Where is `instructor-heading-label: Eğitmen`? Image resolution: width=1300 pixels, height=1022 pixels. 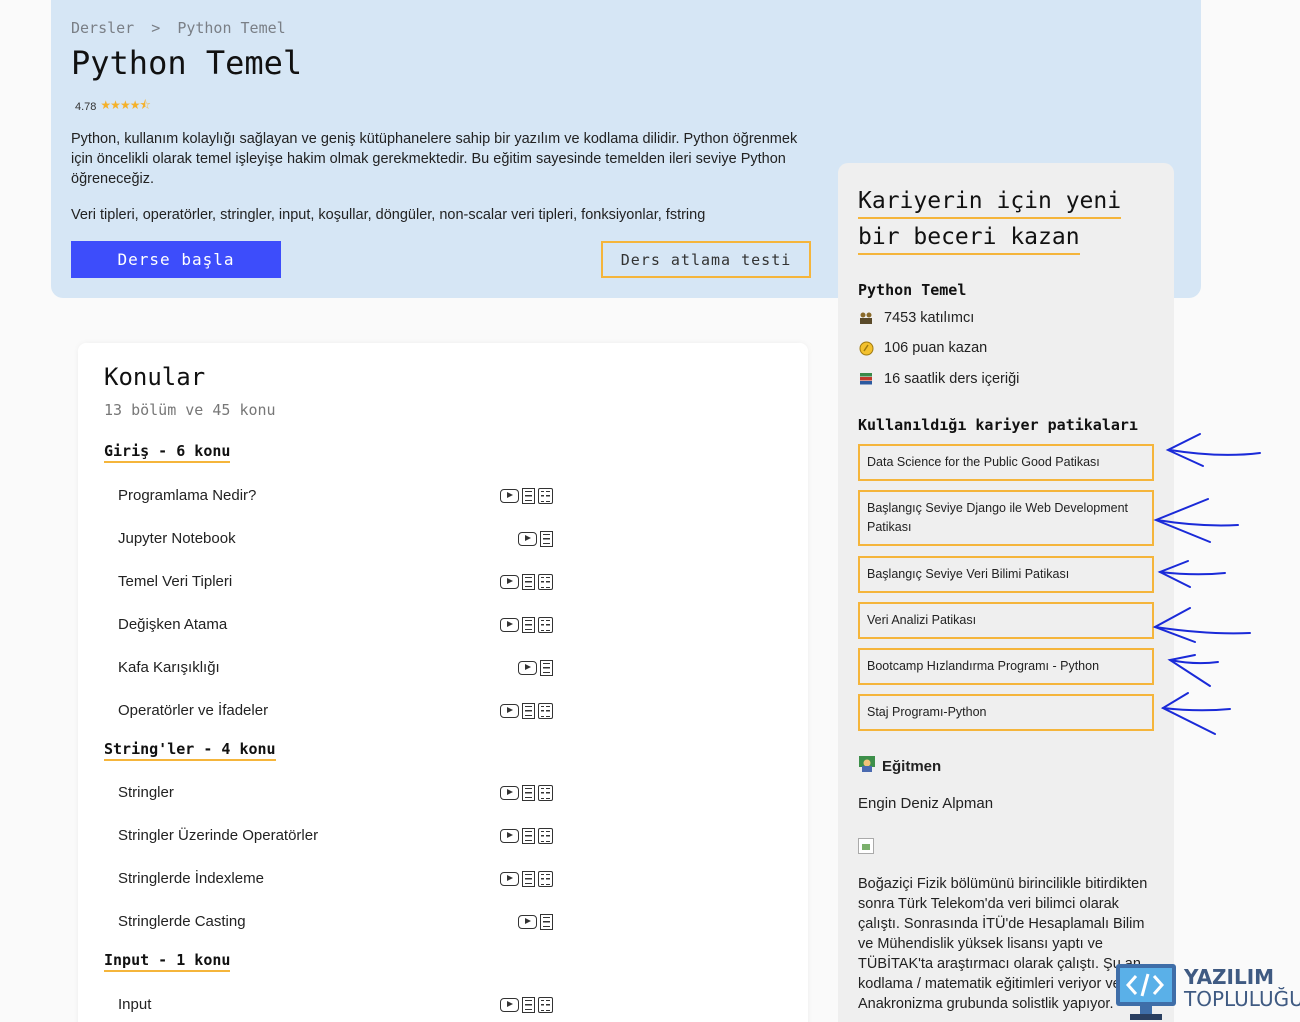
instructor-heading-label: Eğitmen is located at coordinates (912, 766).